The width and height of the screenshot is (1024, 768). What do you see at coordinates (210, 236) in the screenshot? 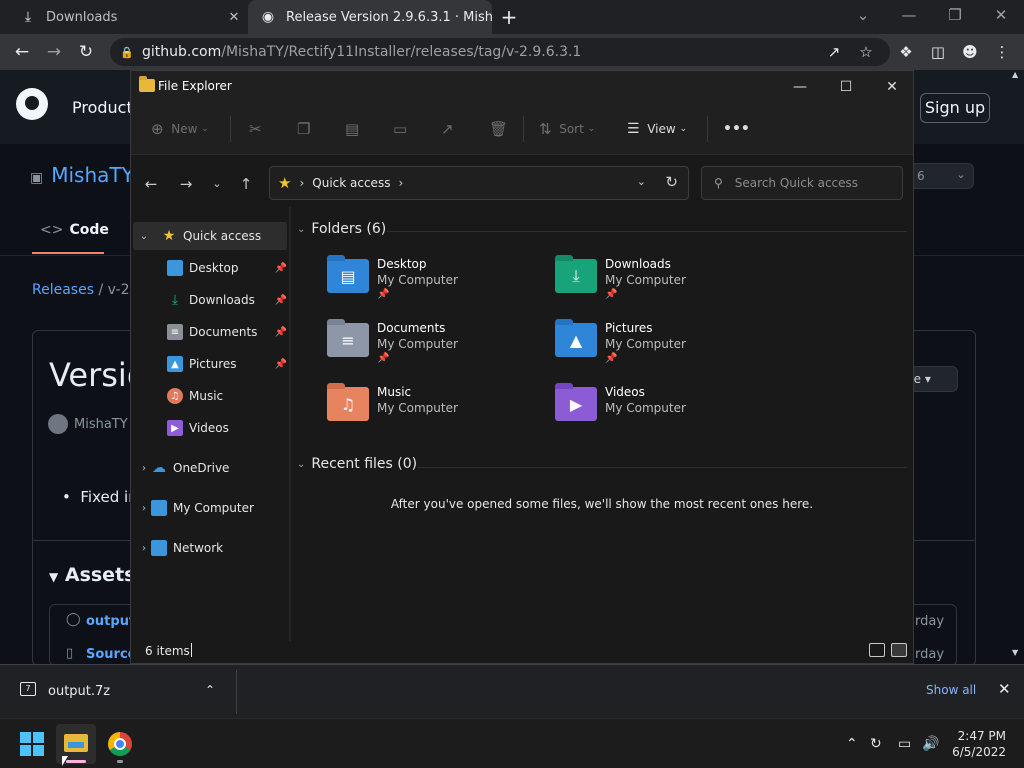
I see `sidebar-item-quick-access: ⌄ ★ Quick access` at bounding box center [210, 236].